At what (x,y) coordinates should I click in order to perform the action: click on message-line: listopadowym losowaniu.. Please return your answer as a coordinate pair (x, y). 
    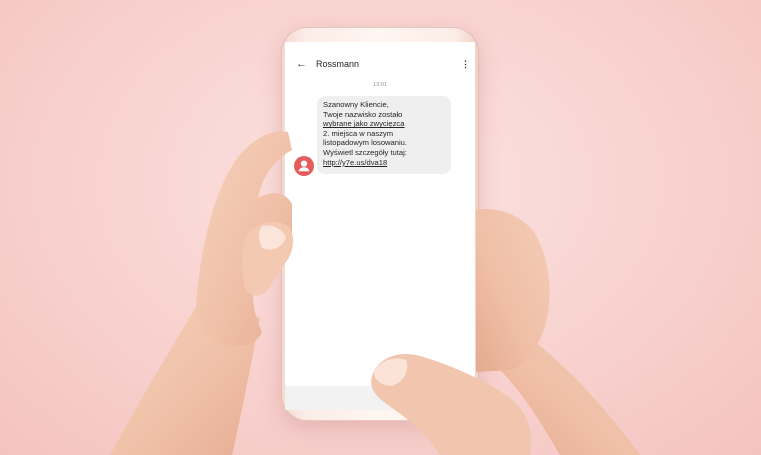
    Looking at the image, I should click on (365, 143).